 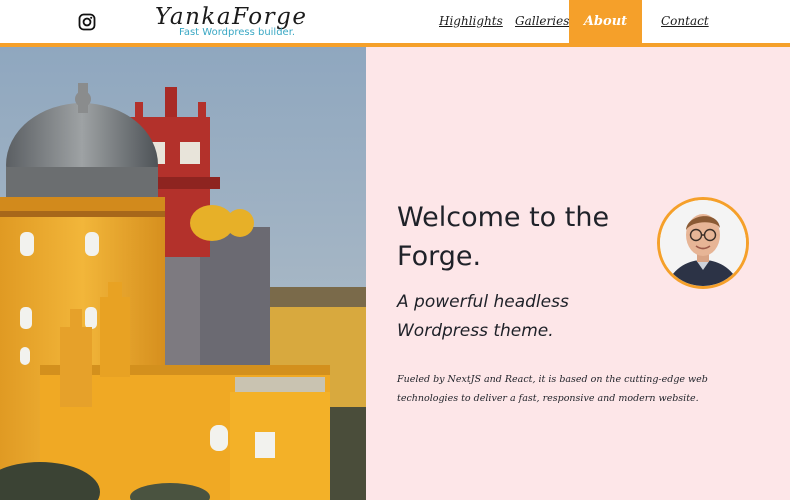 I want to click on brand-logo: YankaForge Fast Wordpress builder., so click(x=230, y=23).